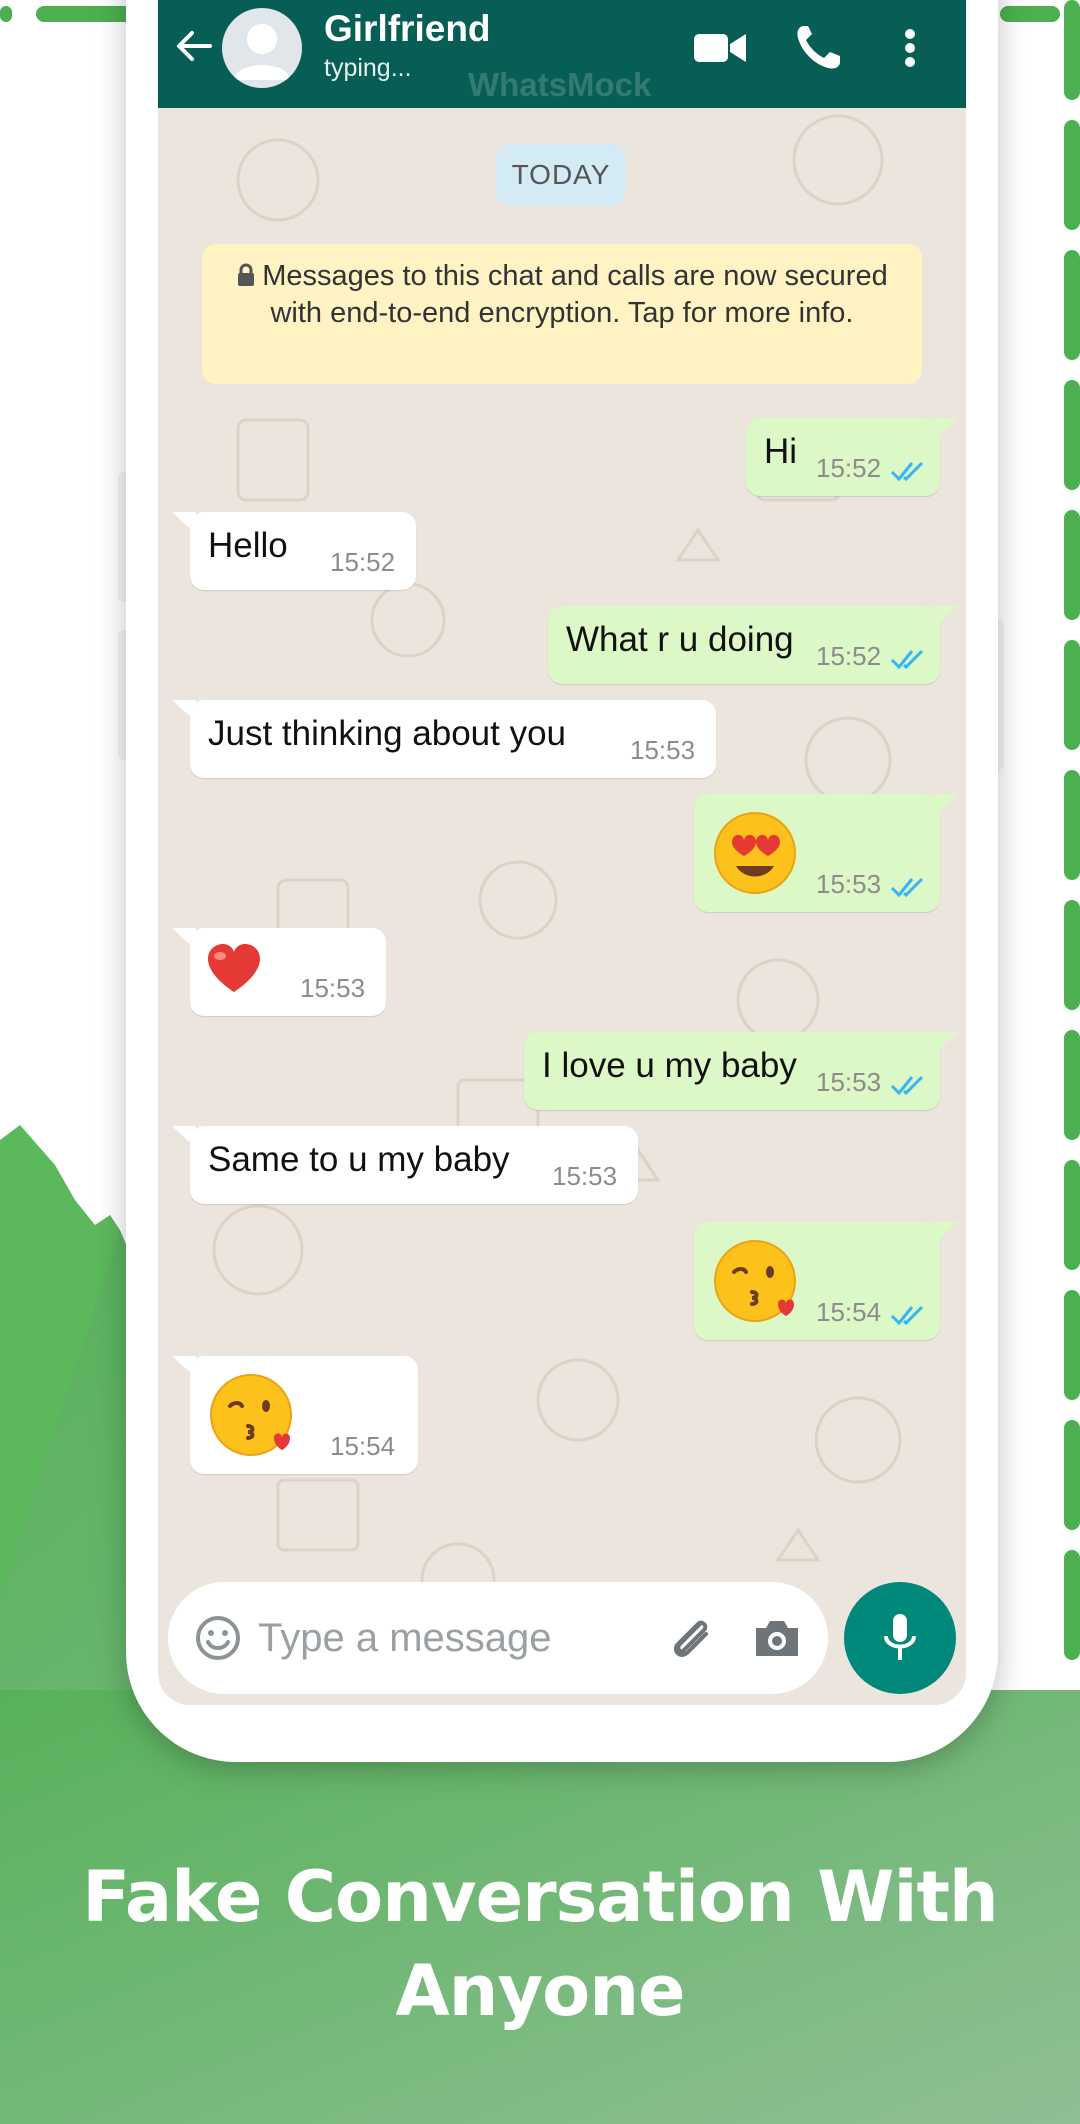 The width and height of the screenshot is (1080, 2124). Describe the element at coordinates (680, 639) in the screenshot. I see `message-text: What r u doing` at that location.